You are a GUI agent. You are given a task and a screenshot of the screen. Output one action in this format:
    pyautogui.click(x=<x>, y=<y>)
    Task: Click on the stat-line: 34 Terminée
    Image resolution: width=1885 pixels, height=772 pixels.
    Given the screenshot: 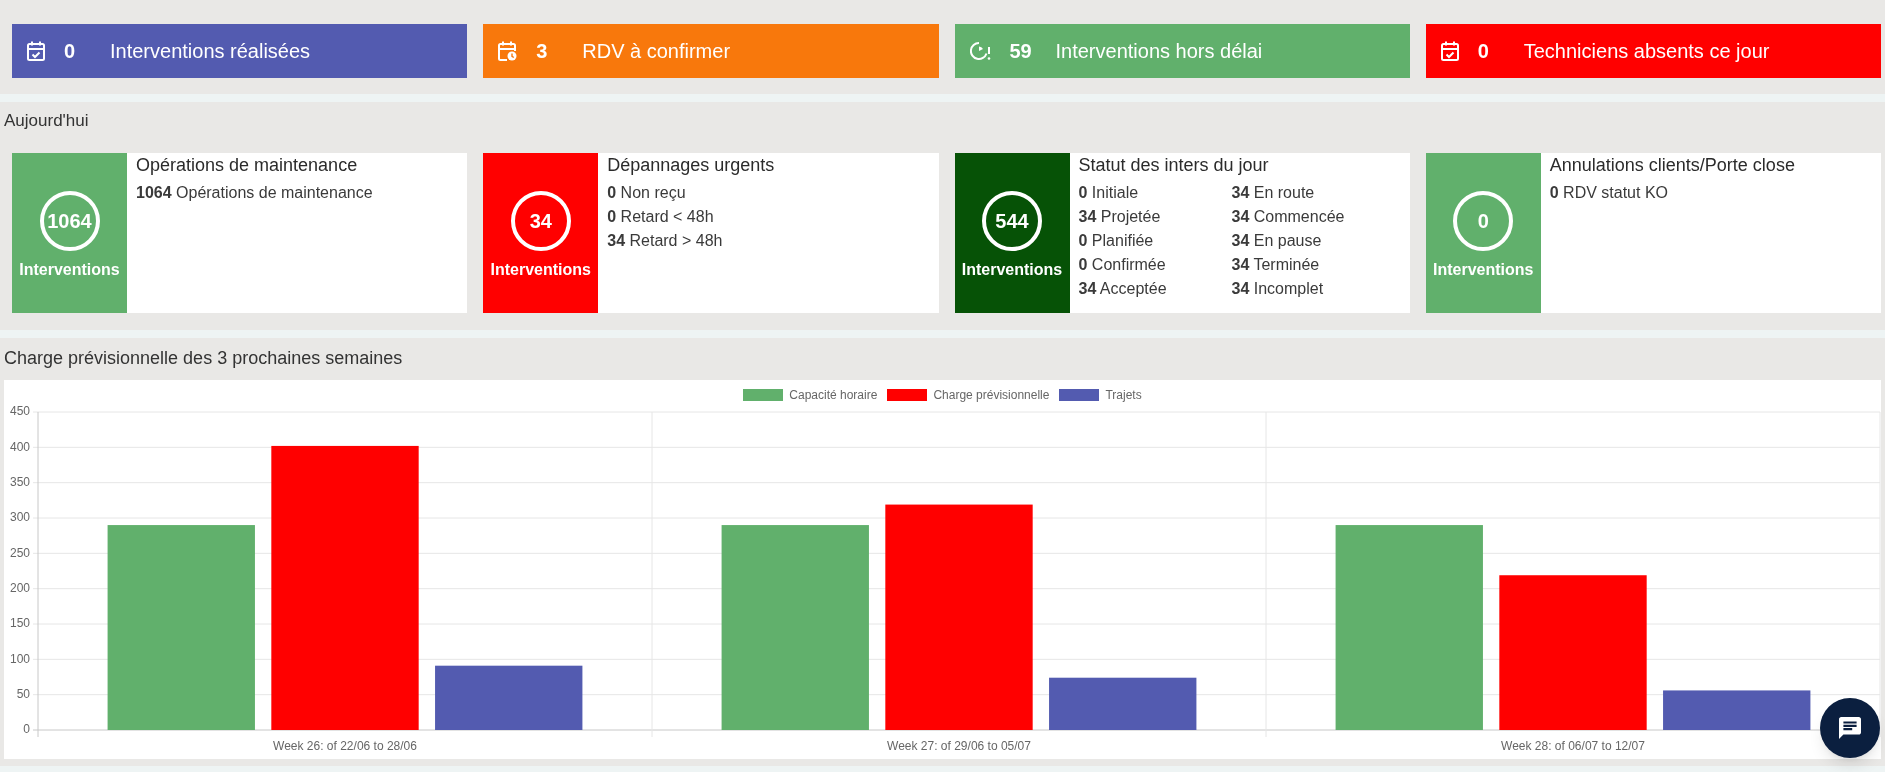 What is the action you would take?
    pyautogui.click(x=1275, y=265)
    